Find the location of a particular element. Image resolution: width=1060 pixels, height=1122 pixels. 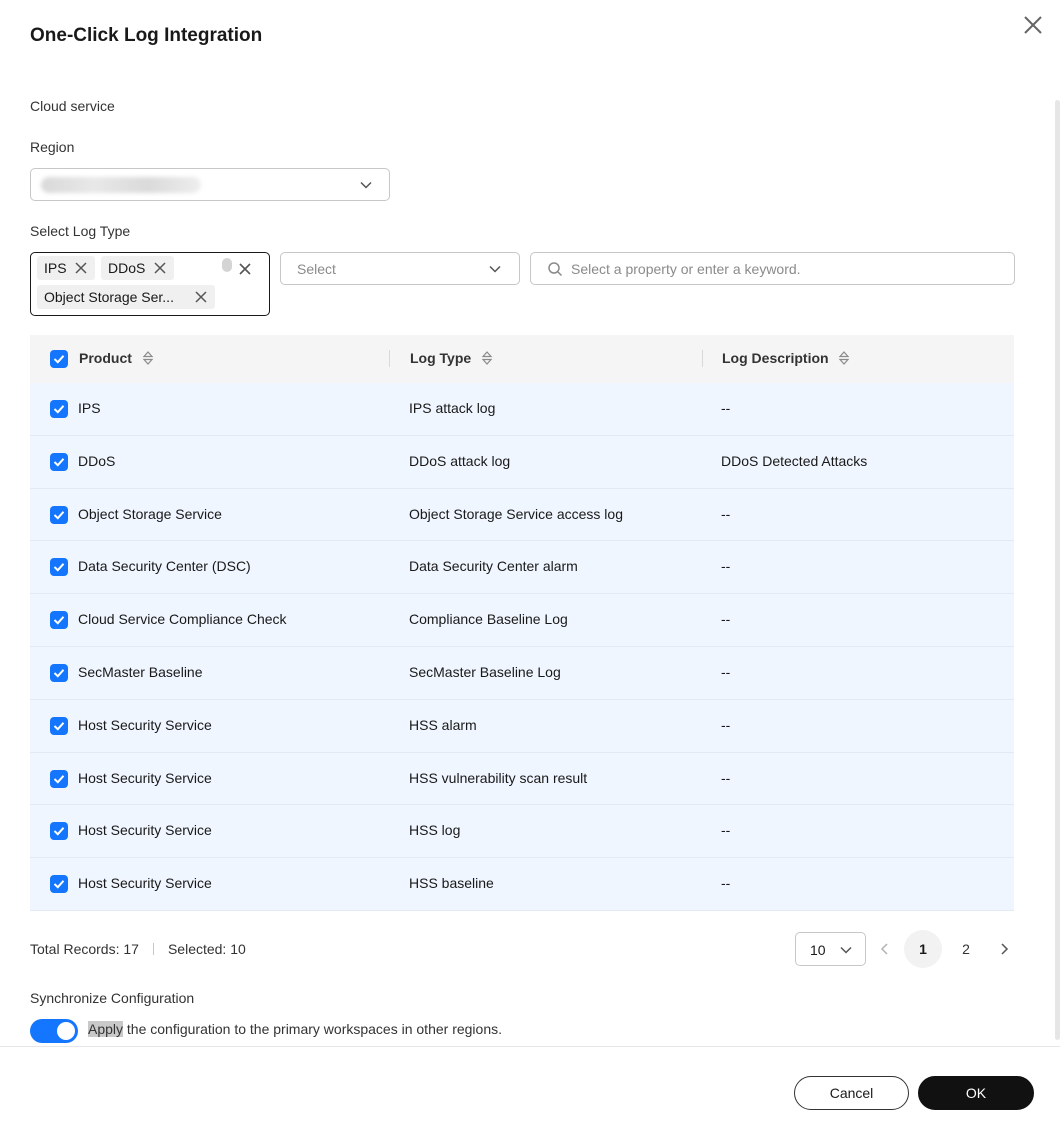

cell-product: DDoS is located at coordinates (97, 460).